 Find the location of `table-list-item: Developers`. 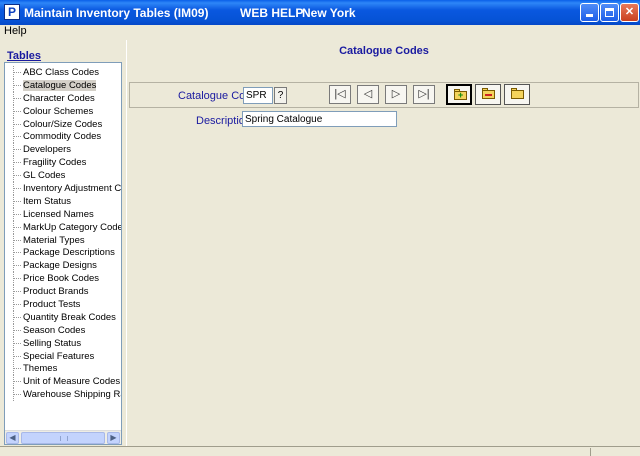

table-list-item: Developers is located at coordinates (63, 150).